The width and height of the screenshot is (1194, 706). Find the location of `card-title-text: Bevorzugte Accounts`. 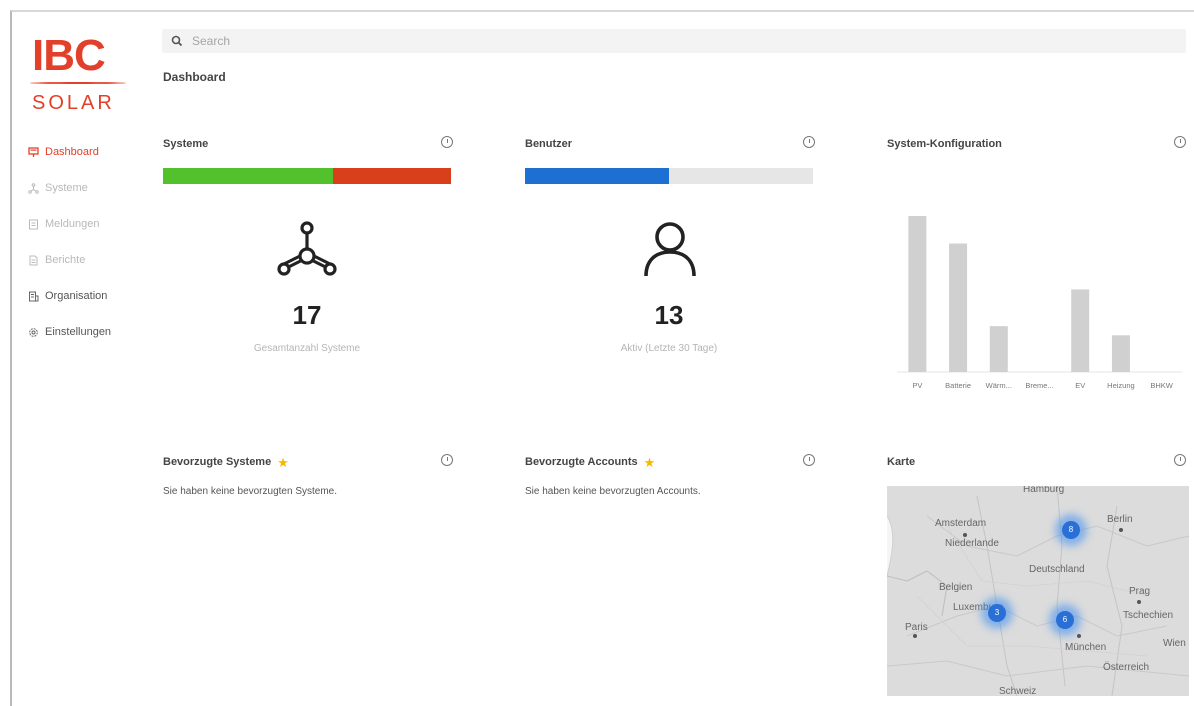

card-title-text: Bevorzugte Accounts is located at coordinates (581, 462).